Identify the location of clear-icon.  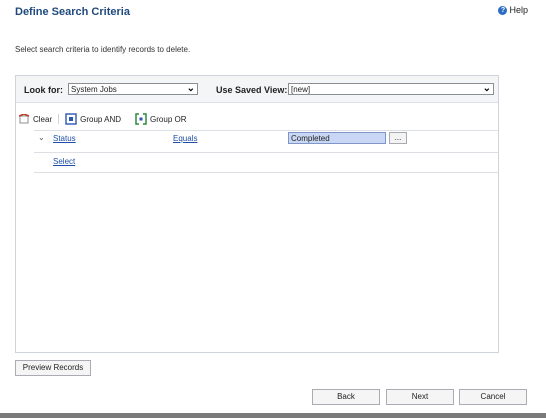
(24, 119).